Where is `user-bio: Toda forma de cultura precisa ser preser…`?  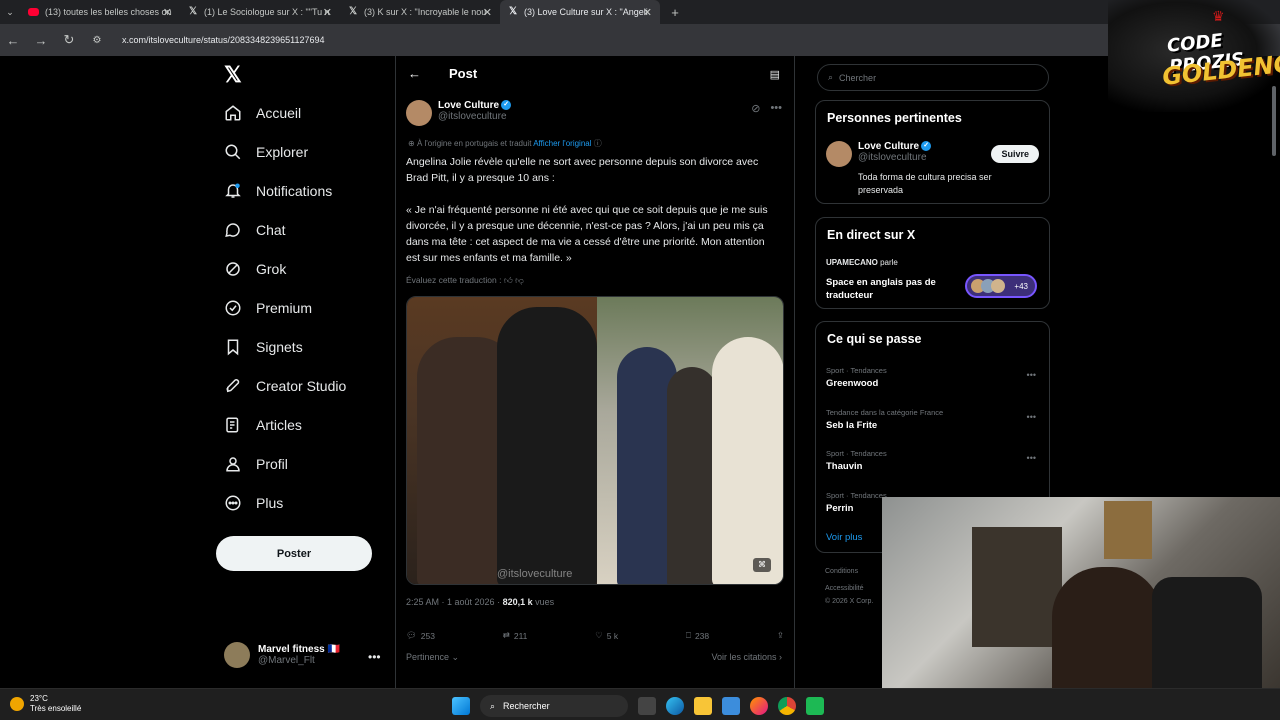 user-bio: Toda forma de cultura precisa ser preser… is located at coordinates (925, 183).